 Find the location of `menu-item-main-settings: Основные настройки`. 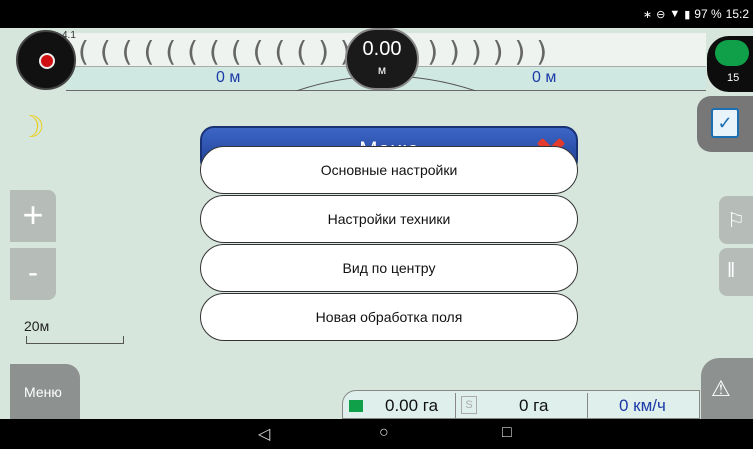

menu-item-main-settings: Основные настройки is located at coordinates (389, 170).